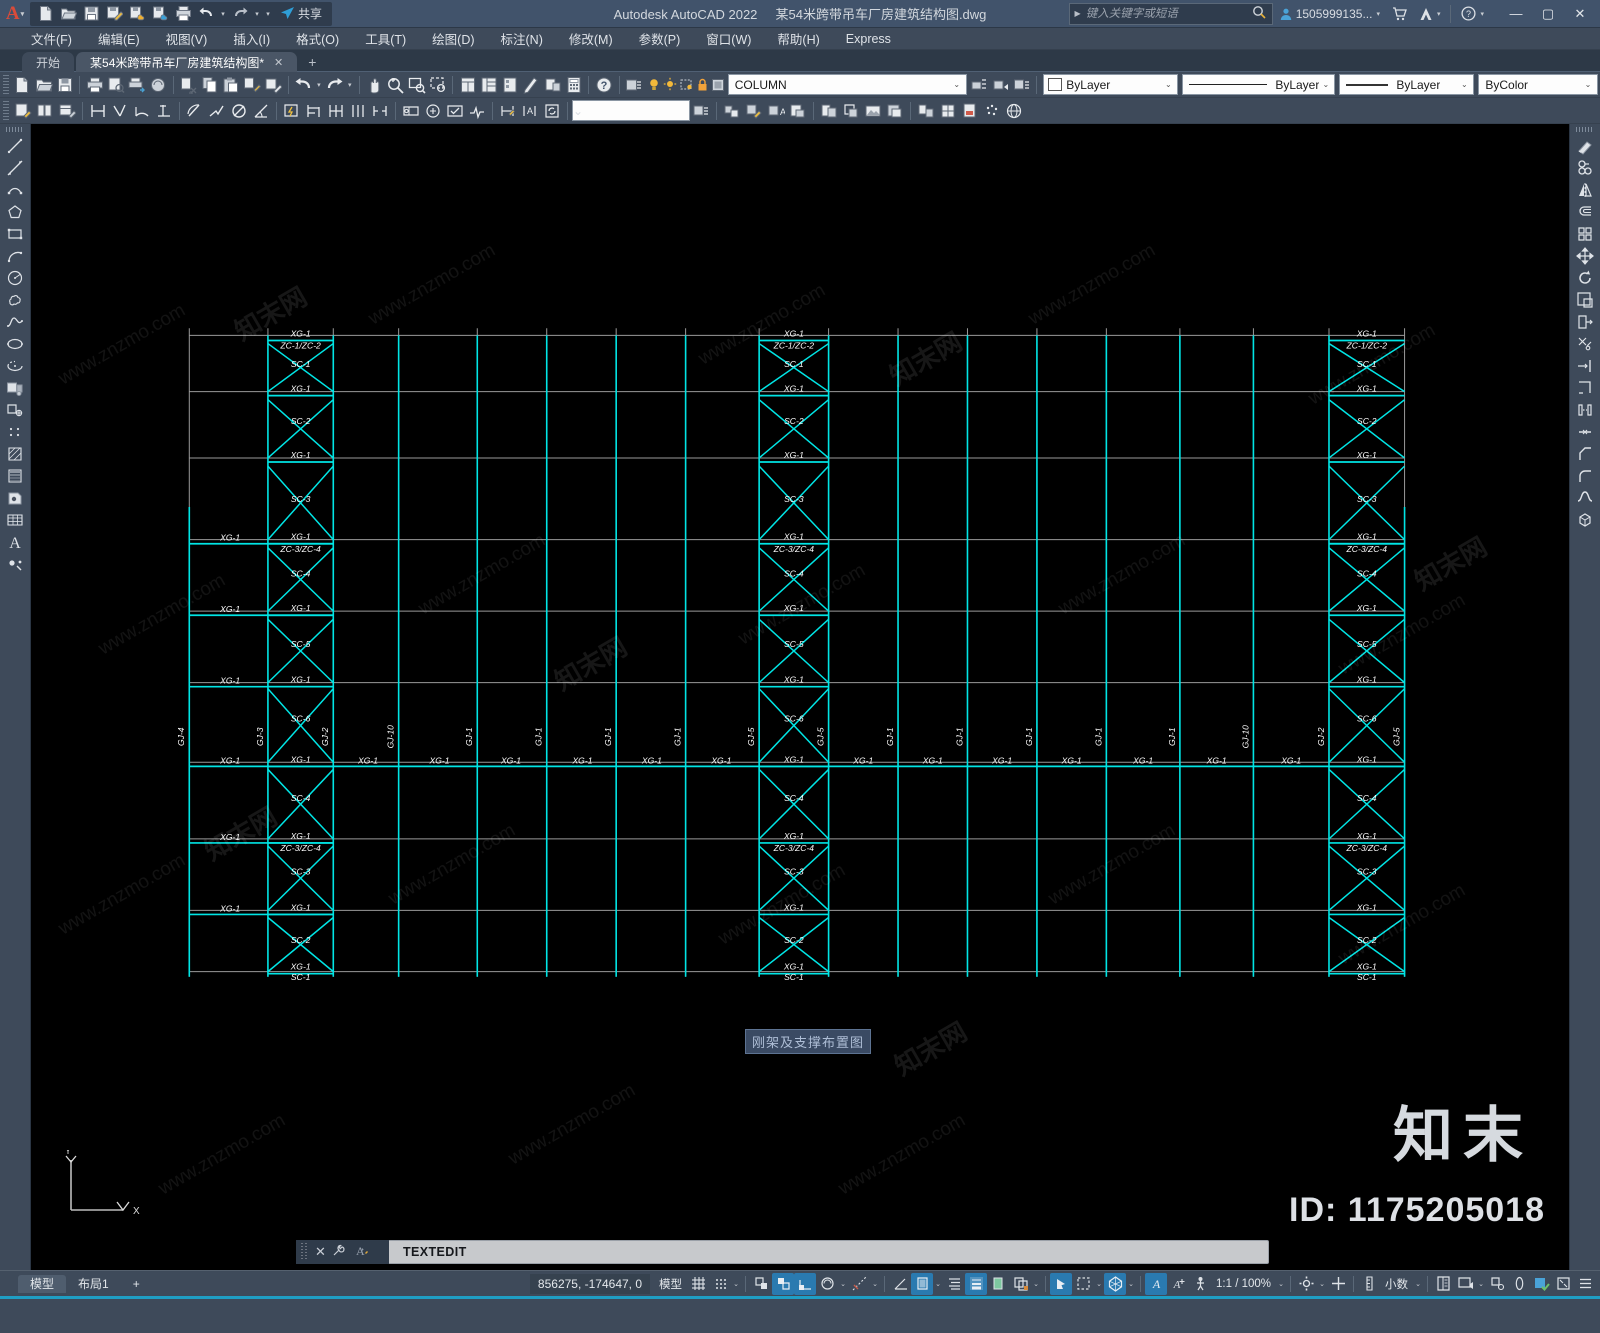 Image resolution: width=1600 pixels, height=1333 pixels. Describe the element at coordinates (1369, 1284) in the screenshot. I see `units-icon` at that location.